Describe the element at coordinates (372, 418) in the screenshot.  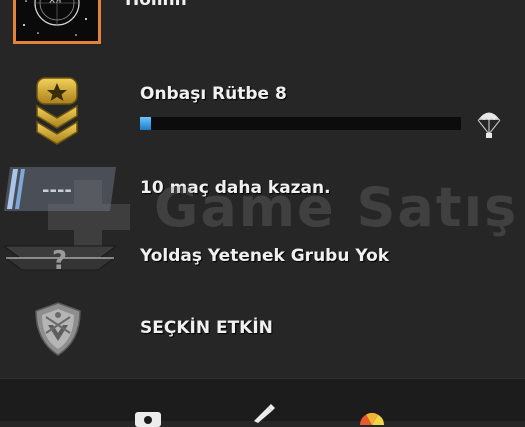
I see `color-wheel-icon` at that location.